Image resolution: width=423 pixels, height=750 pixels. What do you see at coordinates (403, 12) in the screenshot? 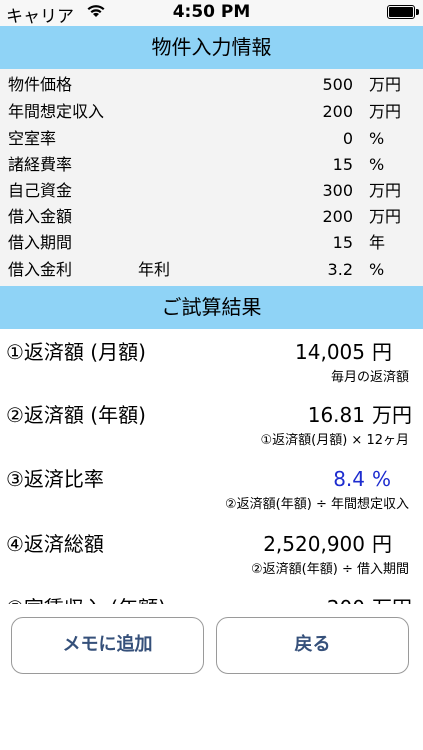
I see `battery-icon` at bounding box center [403, 12].